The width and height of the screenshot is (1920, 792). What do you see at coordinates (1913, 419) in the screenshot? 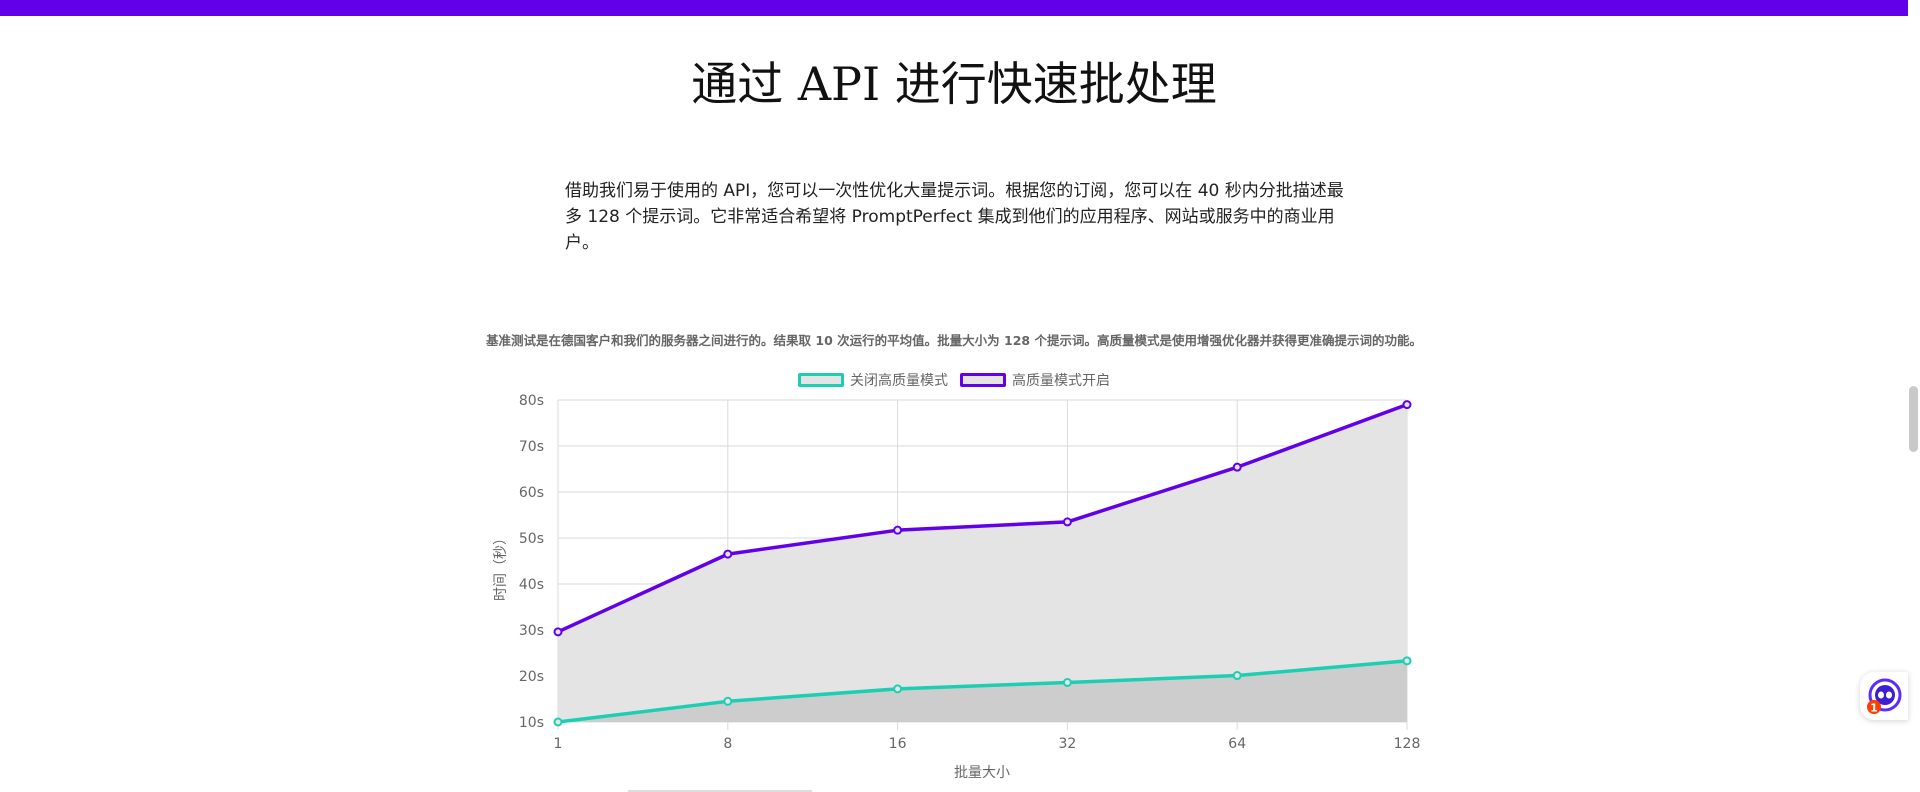
I see `scrollbar-thumb` at bounding box center [1913, 419].